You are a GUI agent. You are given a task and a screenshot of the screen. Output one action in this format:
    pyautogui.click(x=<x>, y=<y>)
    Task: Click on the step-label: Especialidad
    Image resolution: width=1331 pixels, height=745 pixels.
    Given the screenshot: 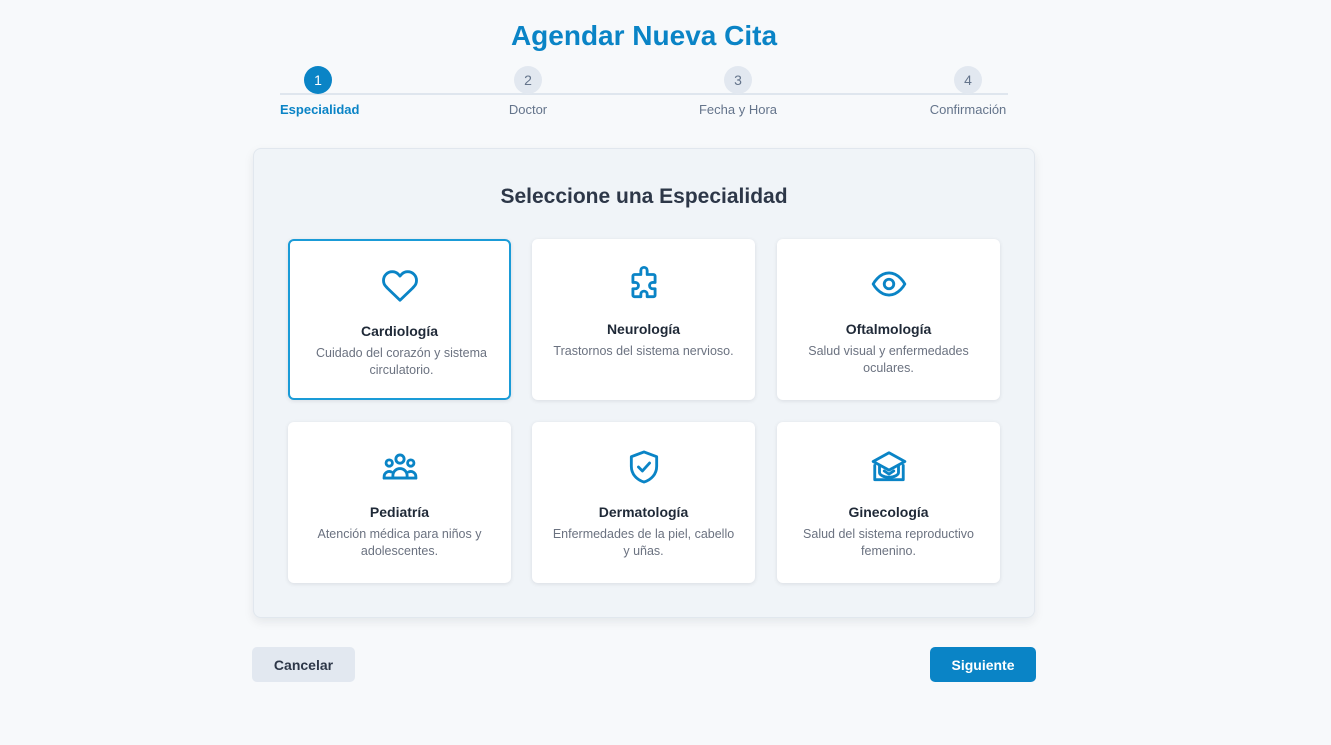 What is the action you would take?
    pyautogui.click(x=320, y=109)
    